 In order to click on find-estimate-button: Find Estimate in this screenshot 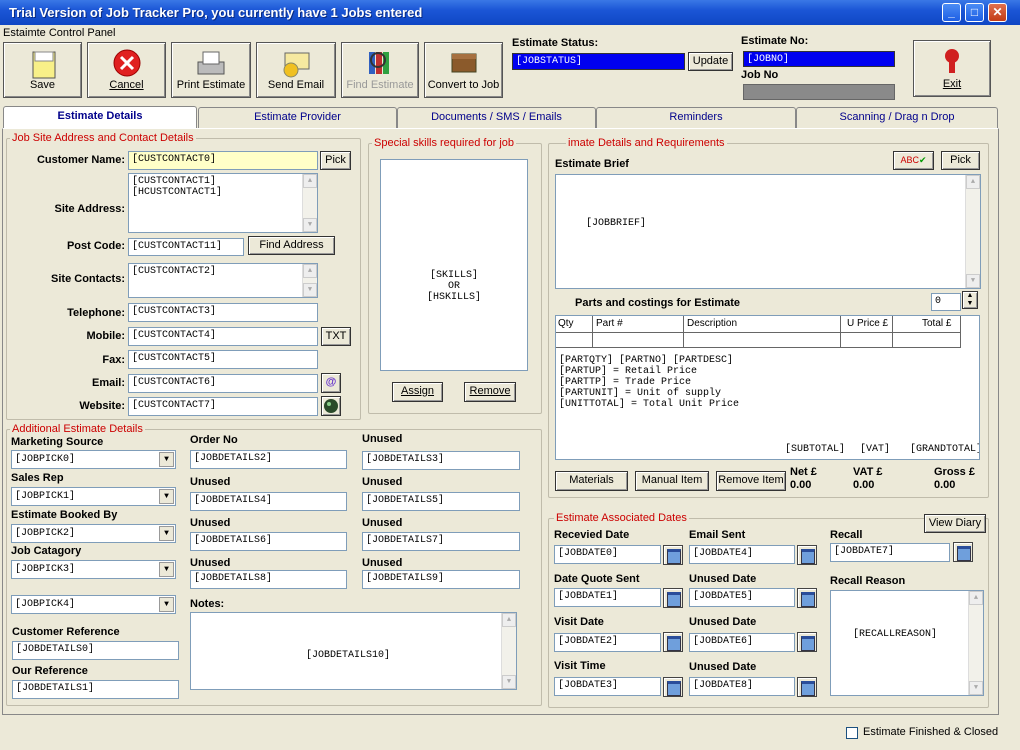, I will do `click(380, 70)`.